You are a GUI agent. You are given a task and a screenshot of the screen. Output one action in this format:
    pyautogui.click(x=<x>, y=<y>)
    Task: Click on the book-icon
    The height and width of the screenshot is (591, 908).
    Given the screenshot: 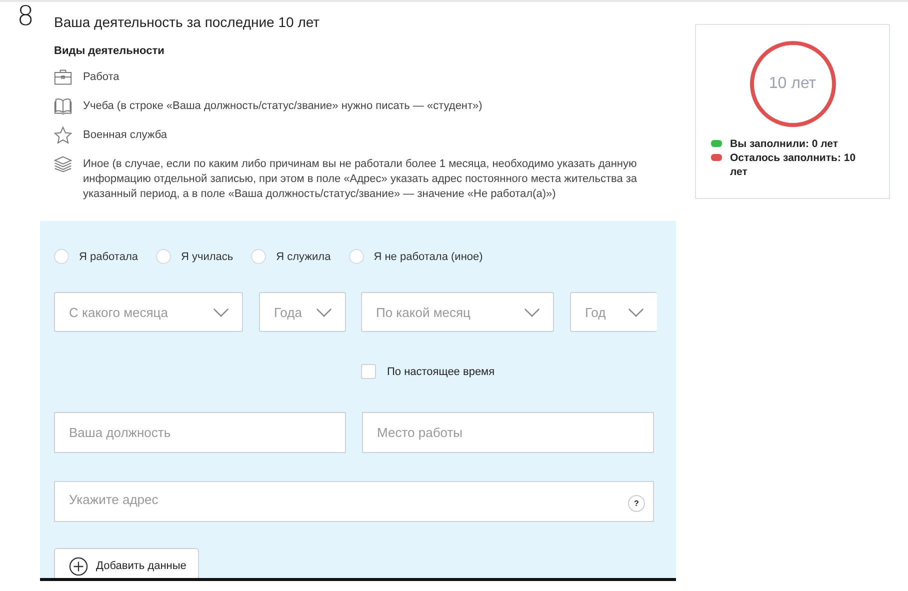 What is the action you would take?
    pyautogui.click(x=63, y=106)
    